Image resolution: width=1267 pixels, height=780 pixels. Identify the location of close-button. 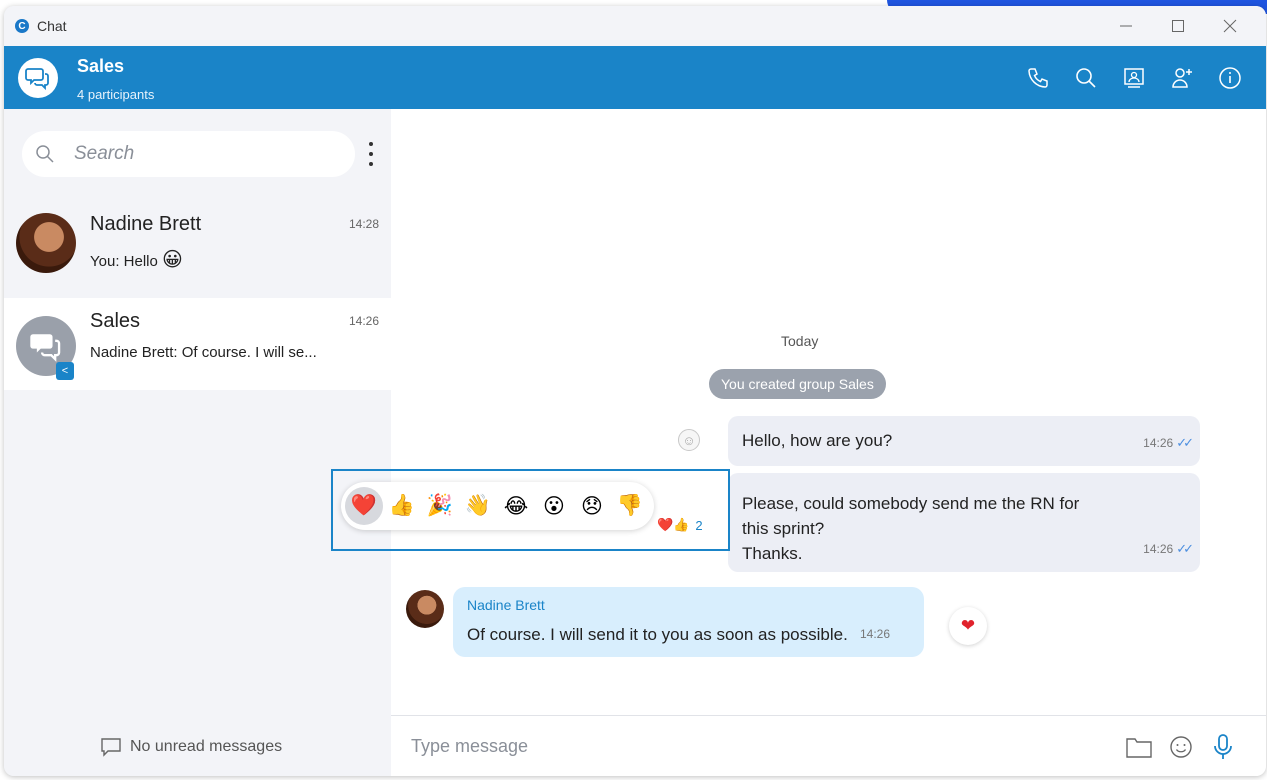
(1230, 26).